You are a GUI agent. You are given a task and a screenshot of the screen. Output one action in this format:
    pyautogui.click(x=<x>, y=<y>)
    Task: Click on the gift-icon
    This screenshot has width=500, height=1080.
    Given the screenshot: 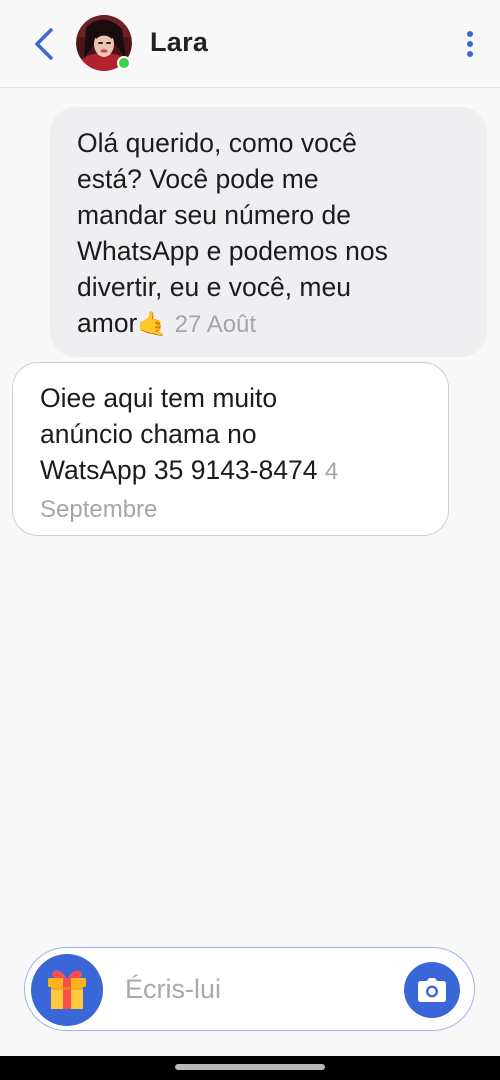 What is the action you would take?
    pyautogui.click(x=67, y=989)
    